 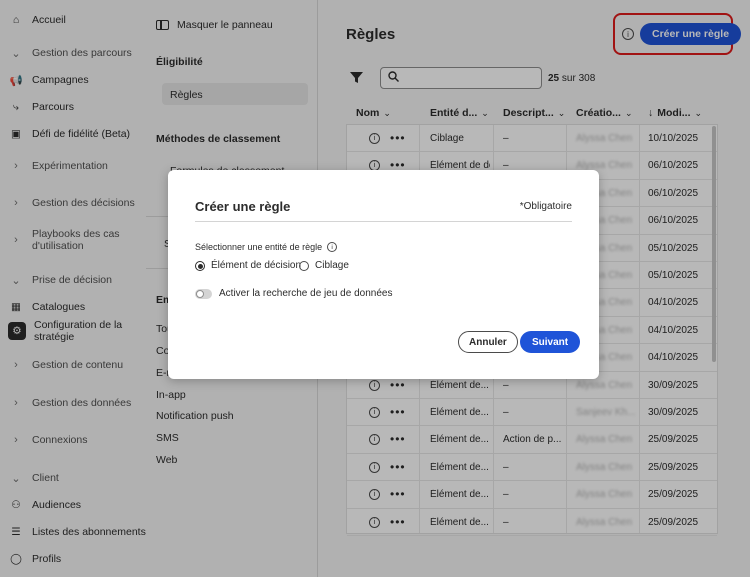 I want to click on toggle-switch, so click(x=203, y=293).